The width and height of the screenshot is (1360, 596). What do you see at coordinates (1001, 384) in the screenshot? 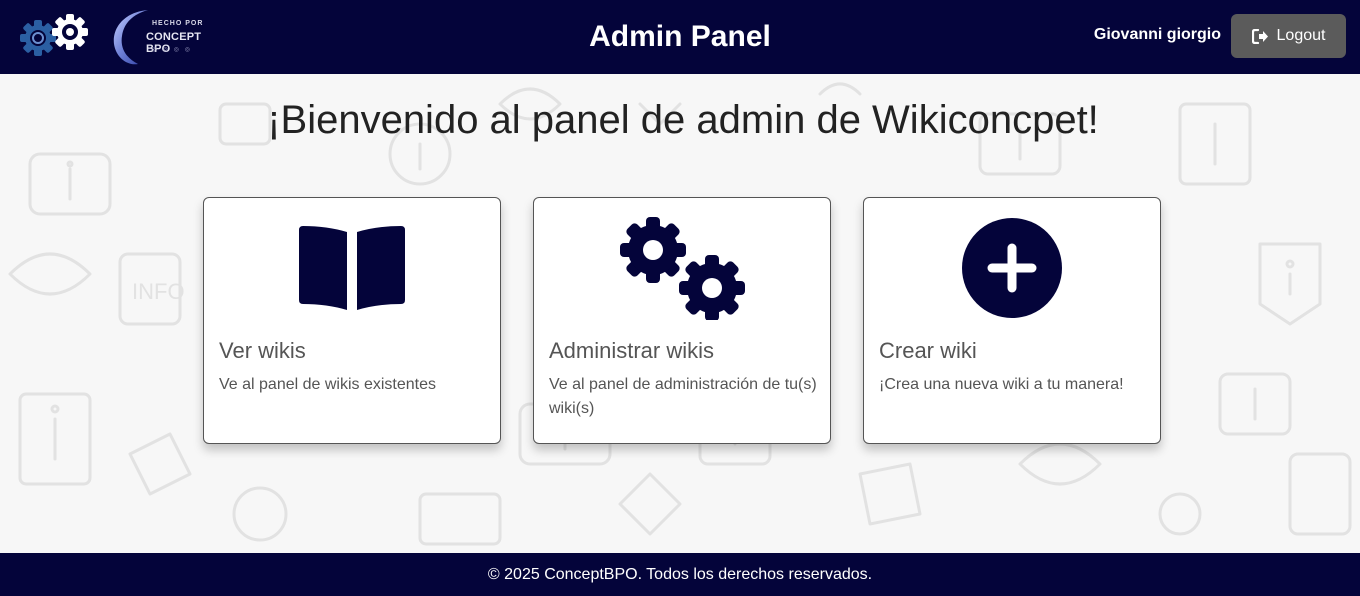
I see `card-description: ¡Crea una nueva wiki a tu manera!` at bounding box center [1001, 384].